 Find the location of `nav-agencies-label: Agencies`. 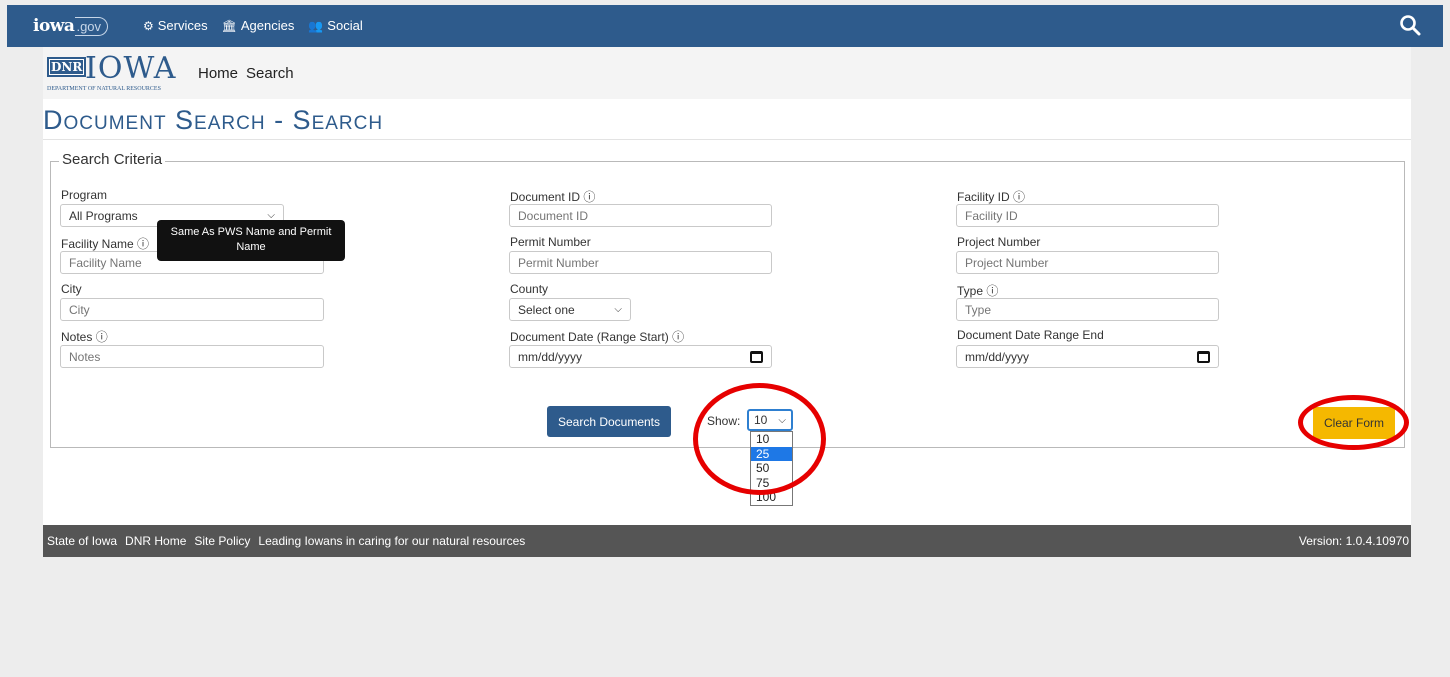

nav-agencies-label: Agencies is located at coordinates (267, 25).